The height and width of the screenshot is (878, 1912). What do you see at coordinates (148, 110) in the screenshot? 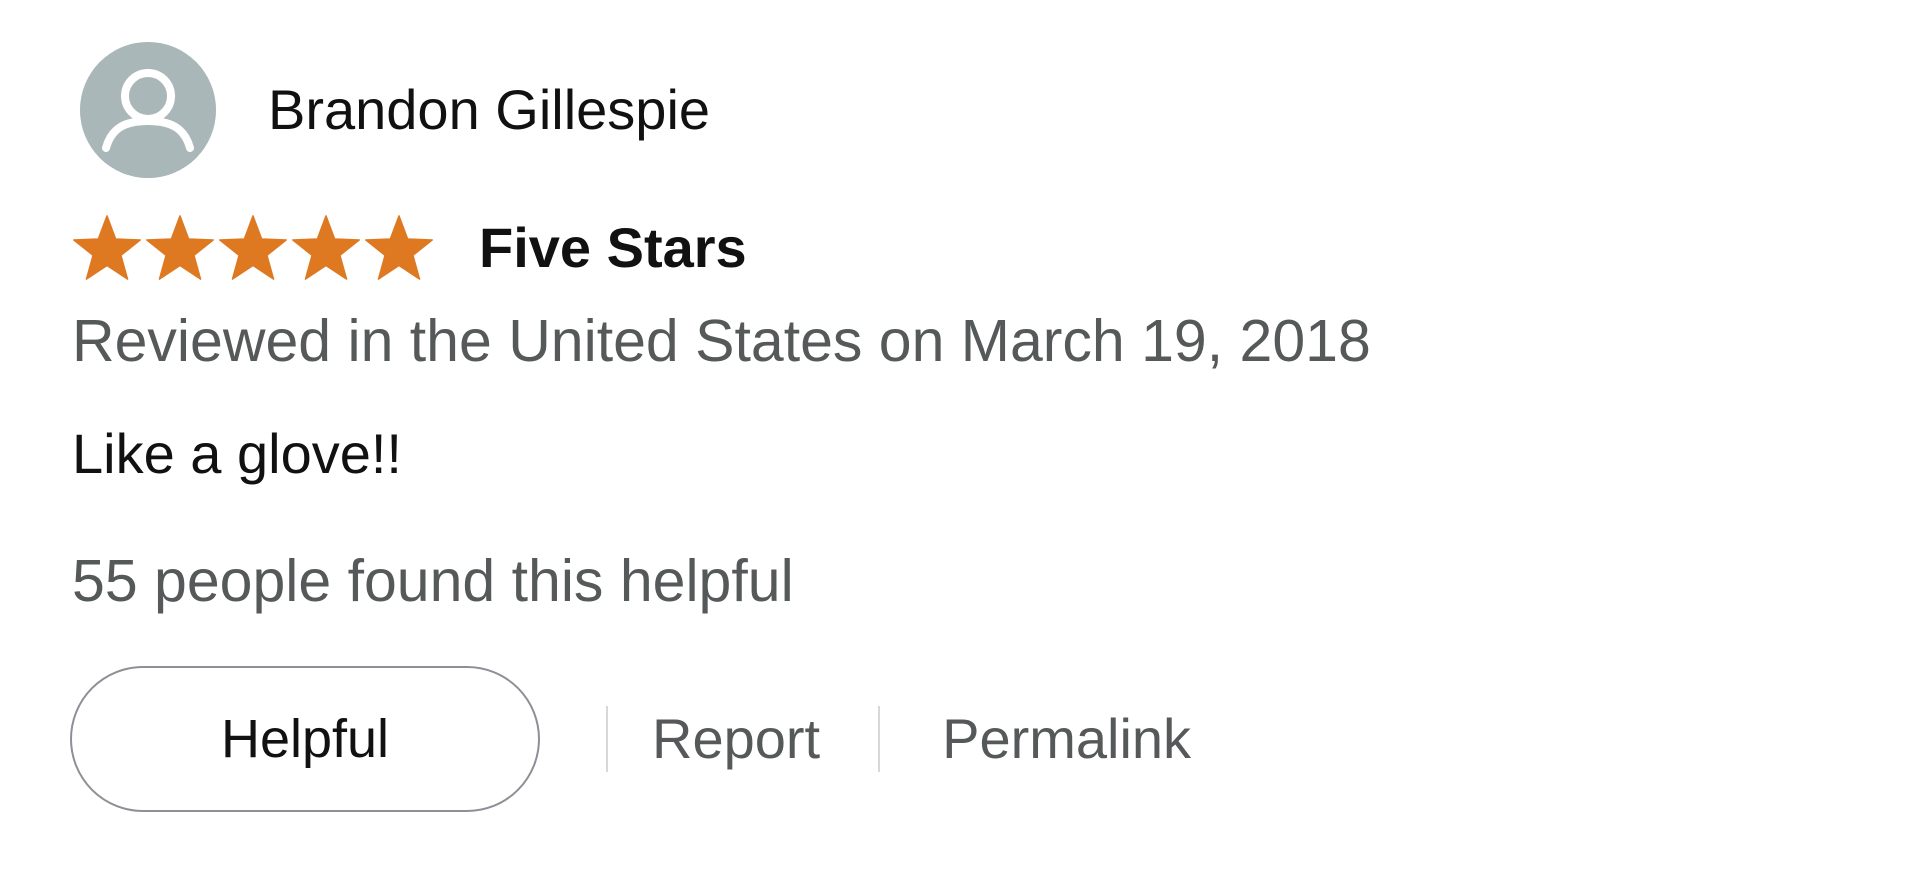
I see `default-profile-icon` at bounding box center [148, 110].